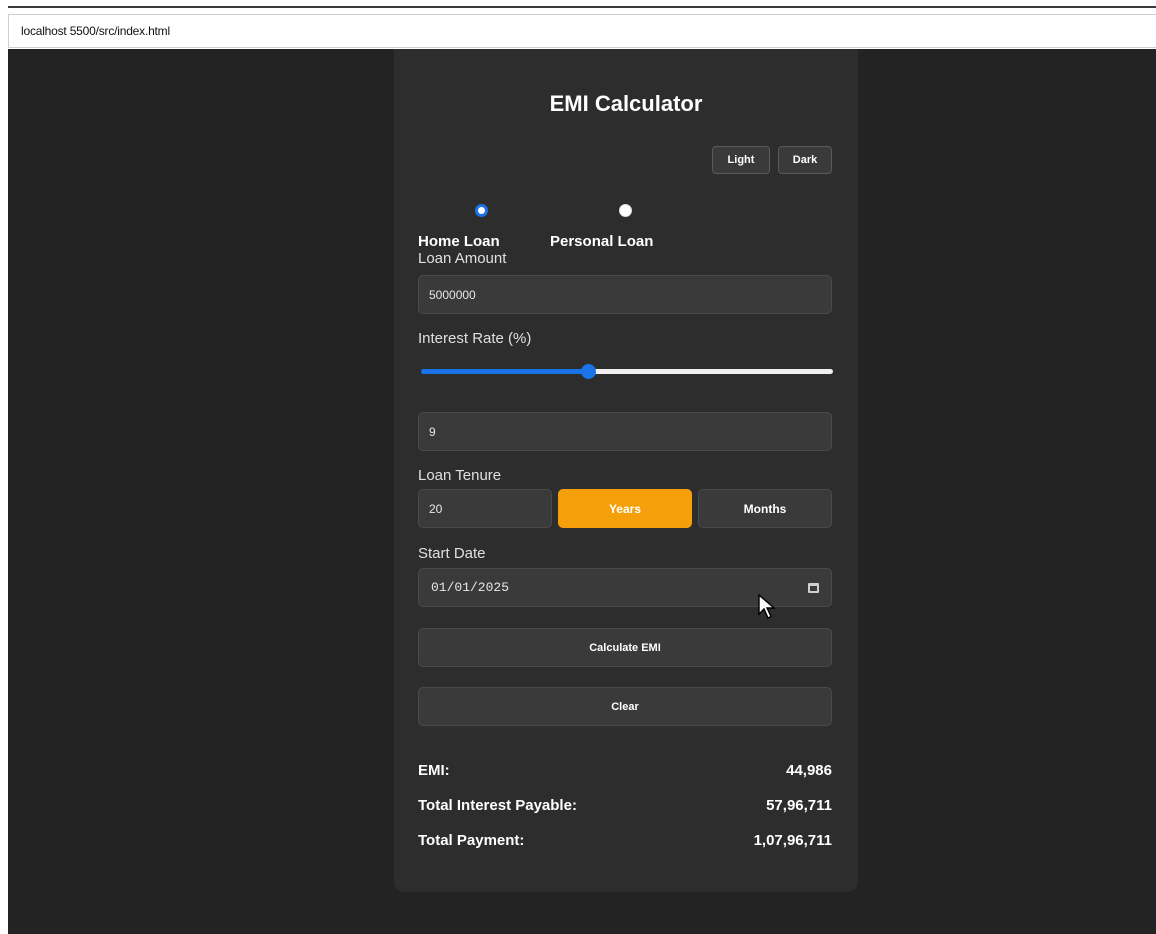 This screenshot has width=1156, height=934. What do you see at coordinates (799, 805) in the screenshot?
I see `total-interest-value: 57,96,711` at bounding box center [799, 805].